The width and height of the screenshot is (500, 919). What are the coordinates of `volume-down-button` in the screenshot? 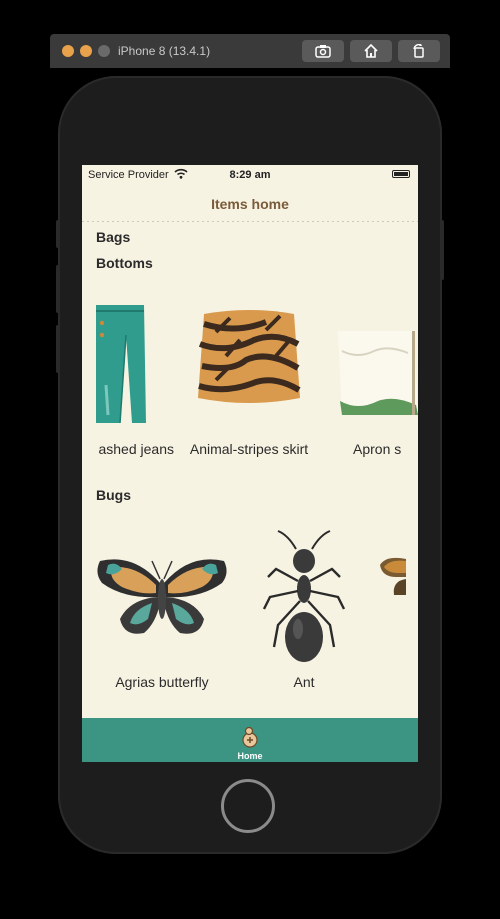 It's located at (58, 349).